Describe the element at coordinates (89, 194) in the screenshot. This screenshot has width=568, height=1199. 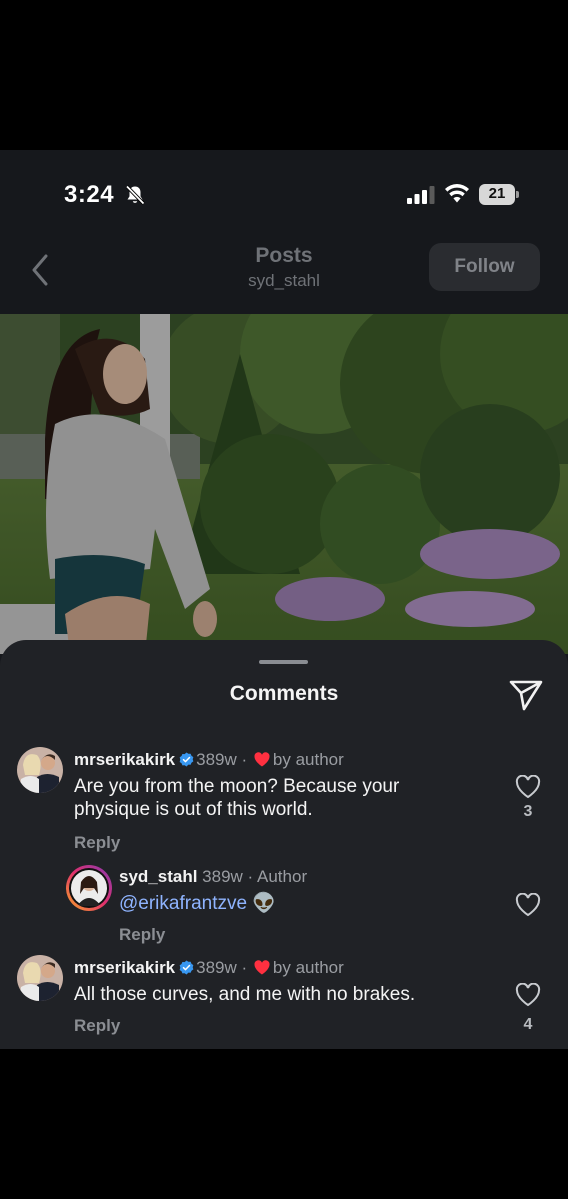
I see `status-time: 3:24` at that location.